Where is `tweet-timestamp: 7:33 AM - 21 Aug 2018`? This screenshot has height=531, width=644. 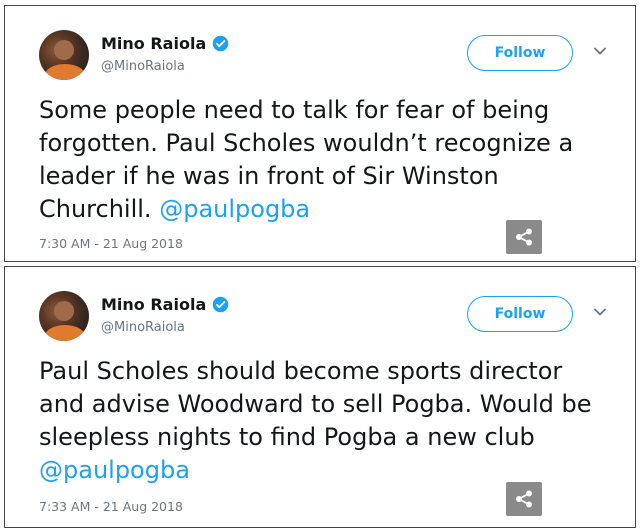 tweet-timestamp: 7:33 AM - 21 Aug 2018 is located at coordinates (111, 506).